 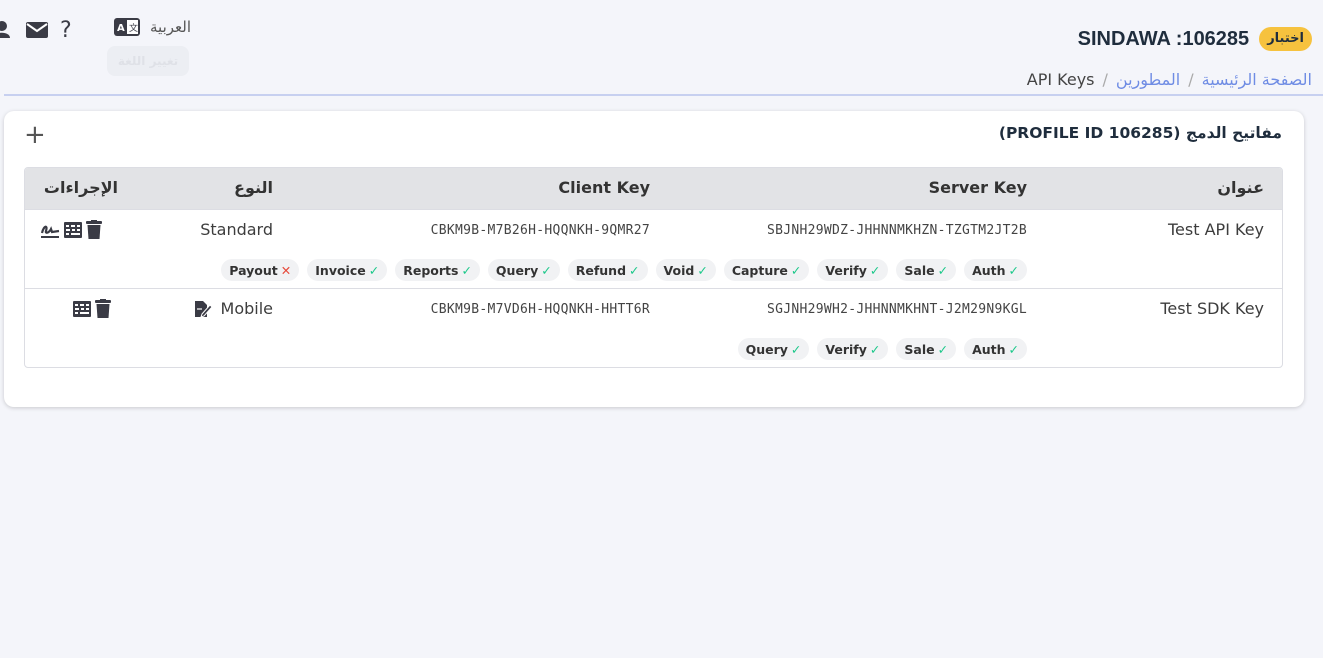 I want to click on user-icon, so click(x=7, y=30).